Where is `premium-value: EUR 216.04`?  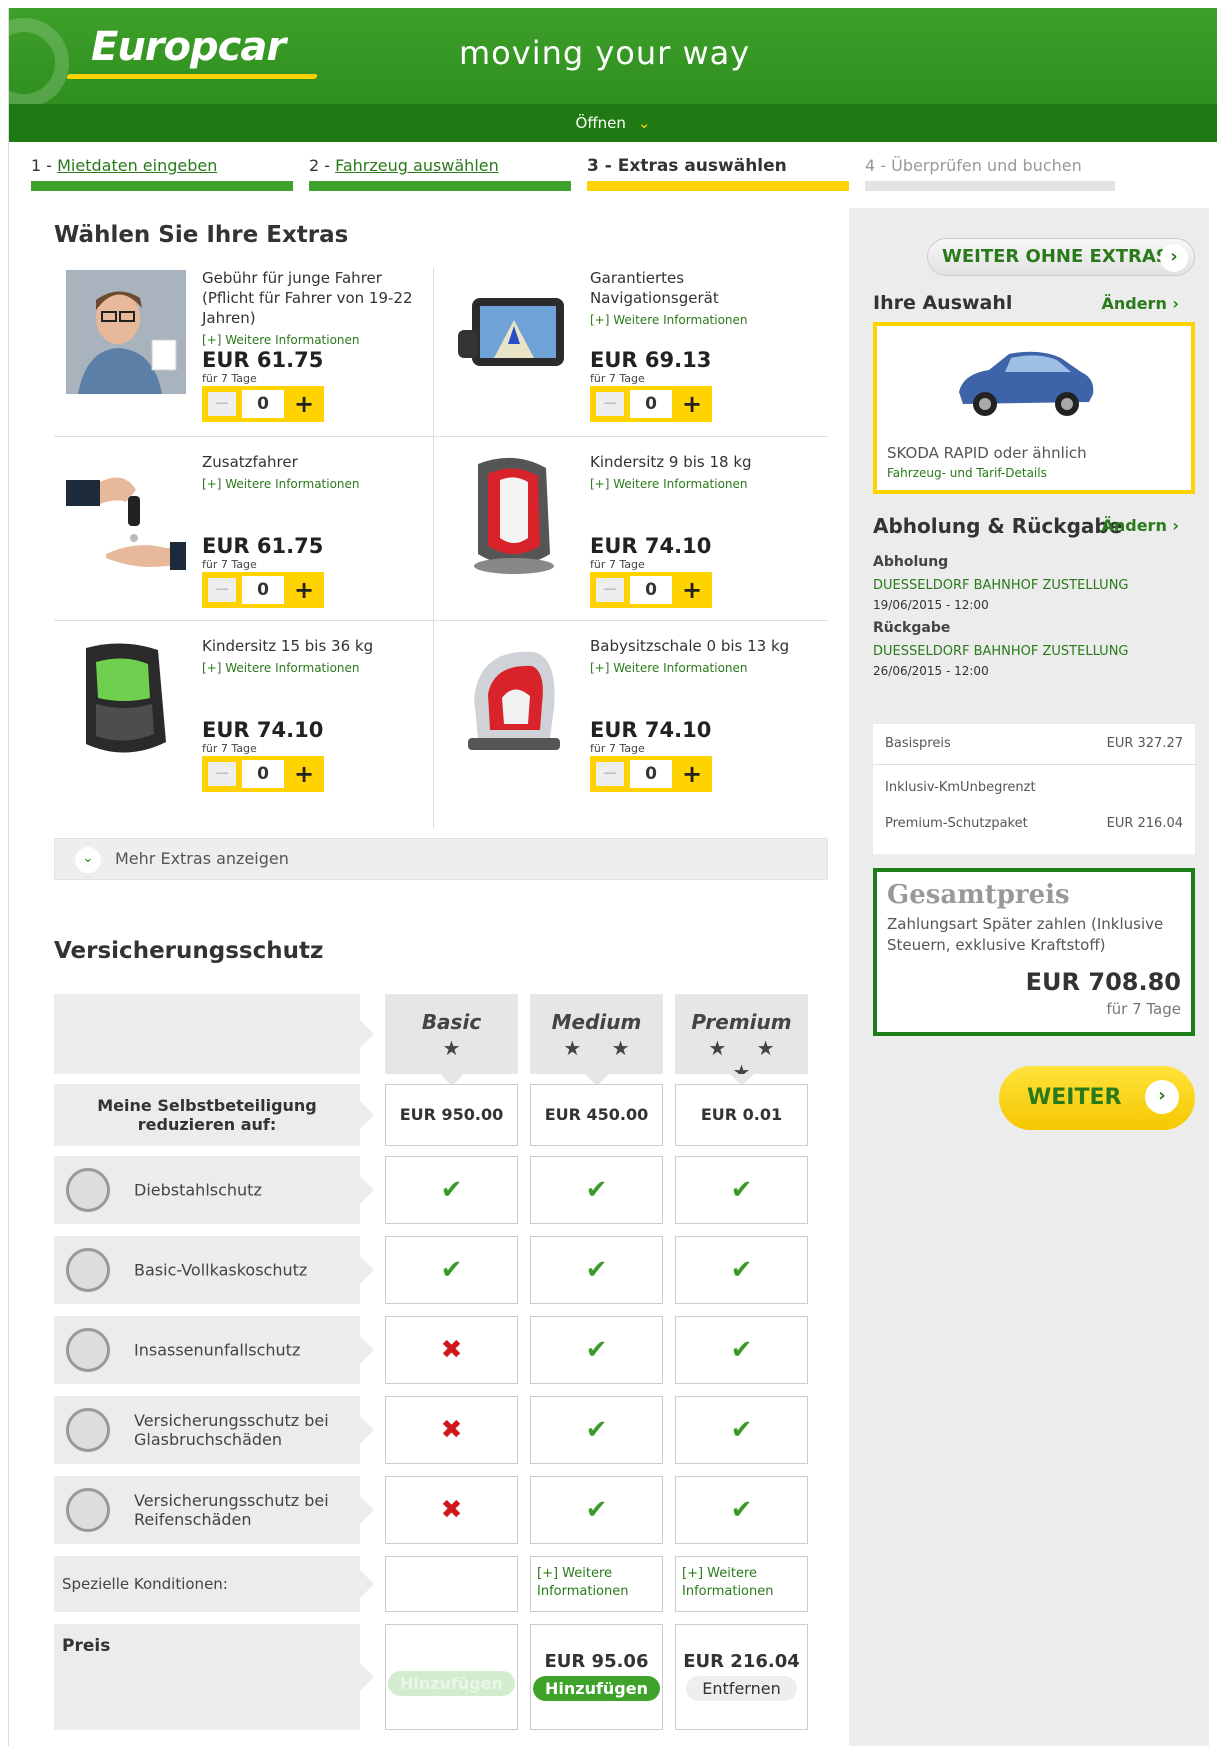 premium-value: EUR 216.04 is located at coordinates (1144, 823).